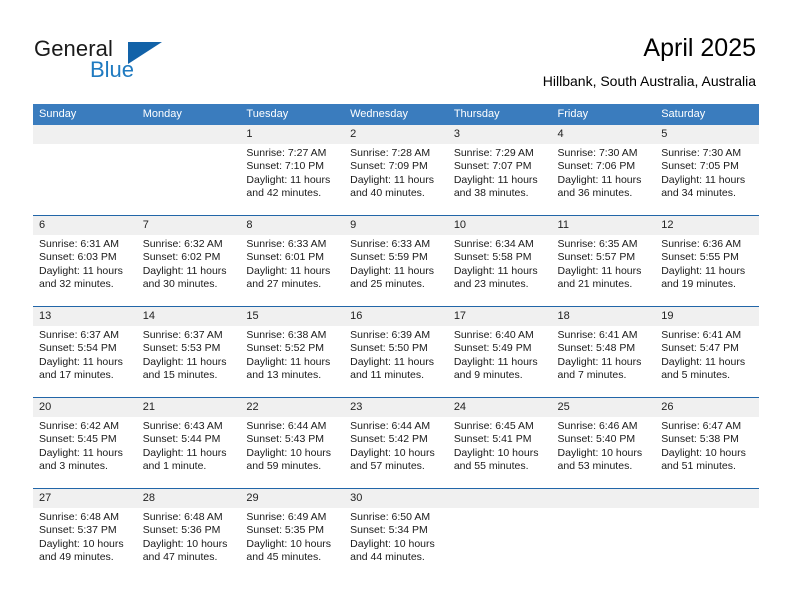  Describe the element at coordinates (389, 439) in the screenshot. I see `sunset-text: Sunset: 5:42 PM` at that location.